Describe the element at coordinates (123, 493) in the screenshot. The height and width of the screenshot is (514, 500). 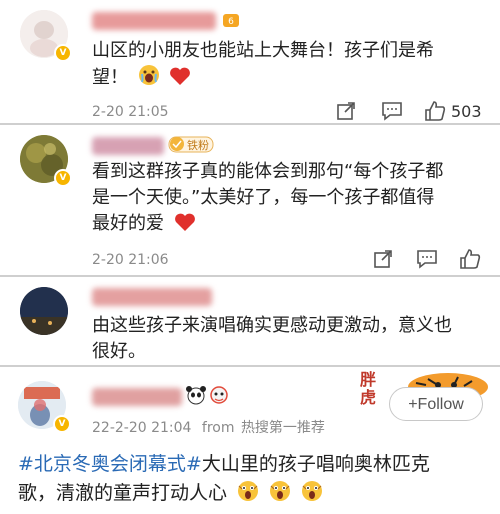
I see `post-text-line: 歌，清澈的童声打动人心` at that location.